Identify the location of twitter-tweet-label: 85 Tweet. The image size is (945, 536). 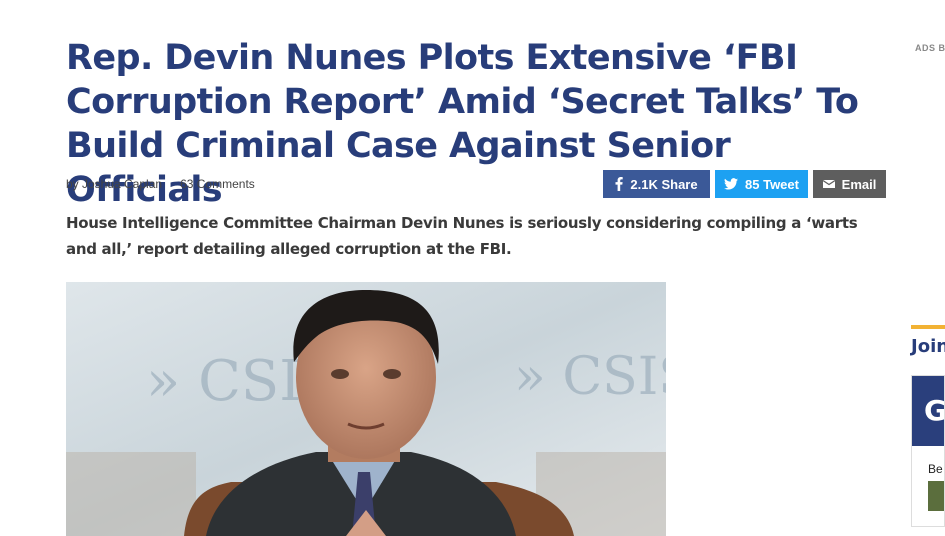
(772, 184).